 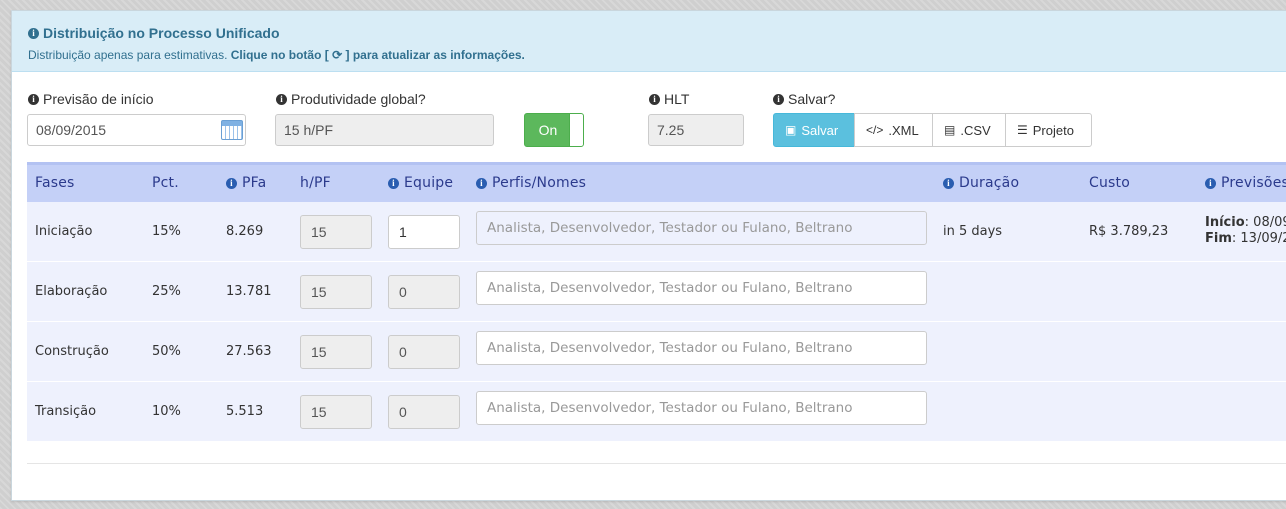 What do you see at coordinates (973, 231) in the screenshot?
I see `cell-duracao: in 5 days` at bounding box center [973, 231].